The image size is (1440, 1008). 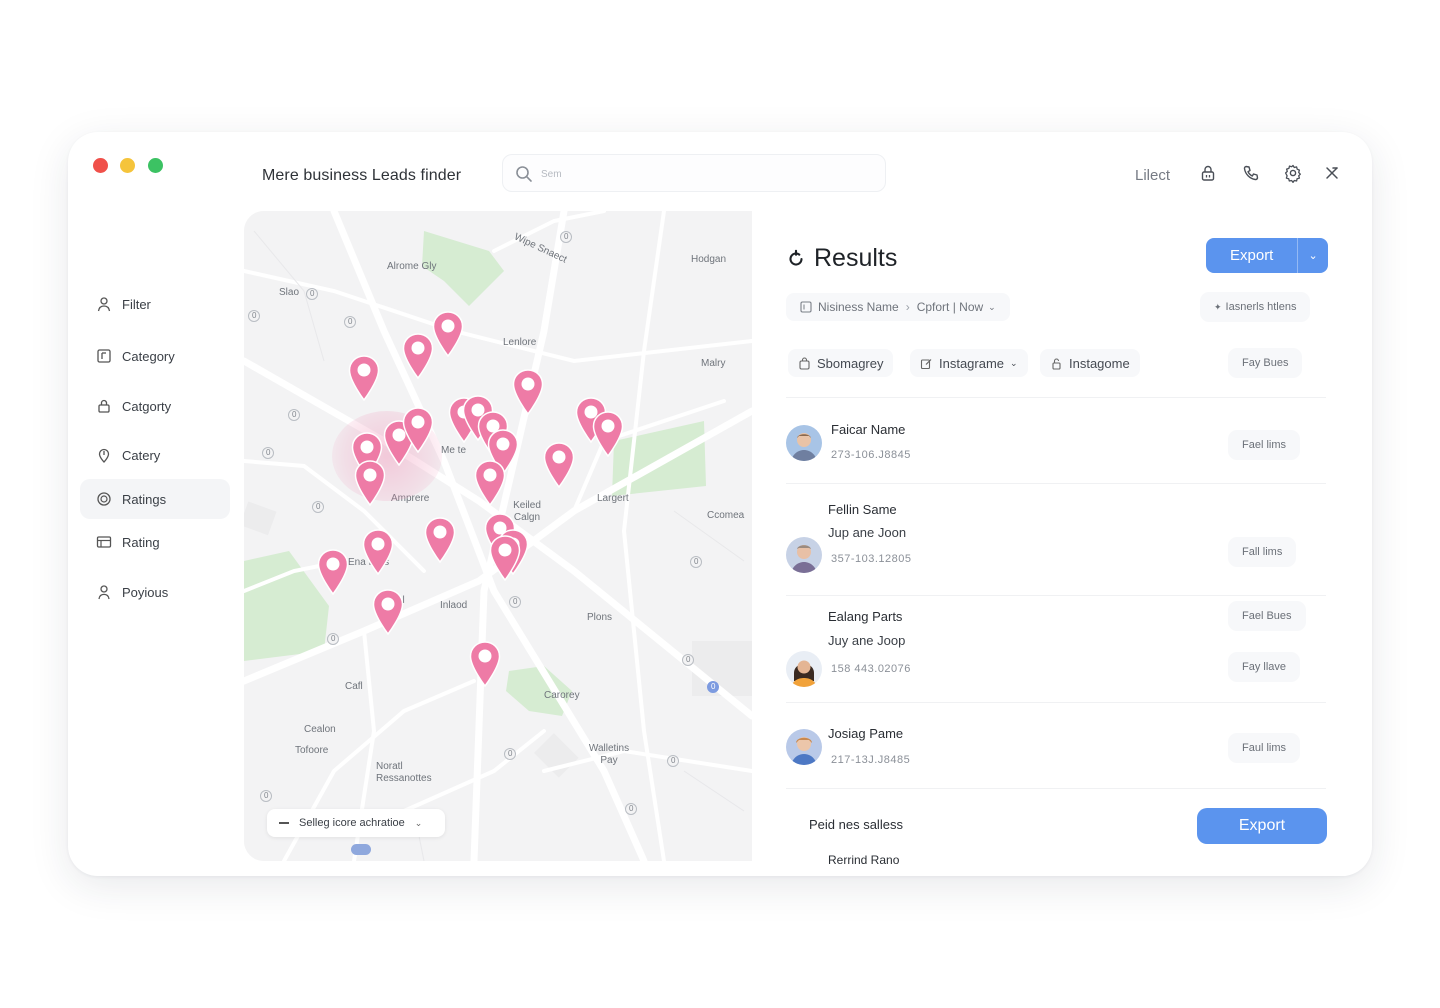 I want to click on minimize-window-dot, so click(x=127, y=165).